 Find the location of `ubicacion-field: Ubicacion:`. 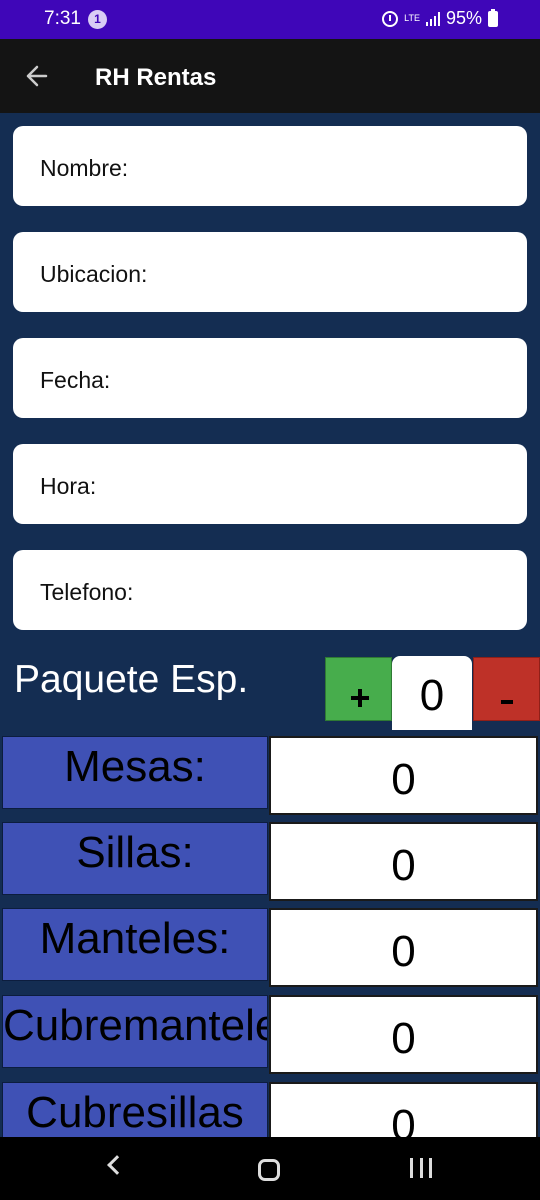

ubicacion-field: Ubicacion: is located at coordinates (270, 272).